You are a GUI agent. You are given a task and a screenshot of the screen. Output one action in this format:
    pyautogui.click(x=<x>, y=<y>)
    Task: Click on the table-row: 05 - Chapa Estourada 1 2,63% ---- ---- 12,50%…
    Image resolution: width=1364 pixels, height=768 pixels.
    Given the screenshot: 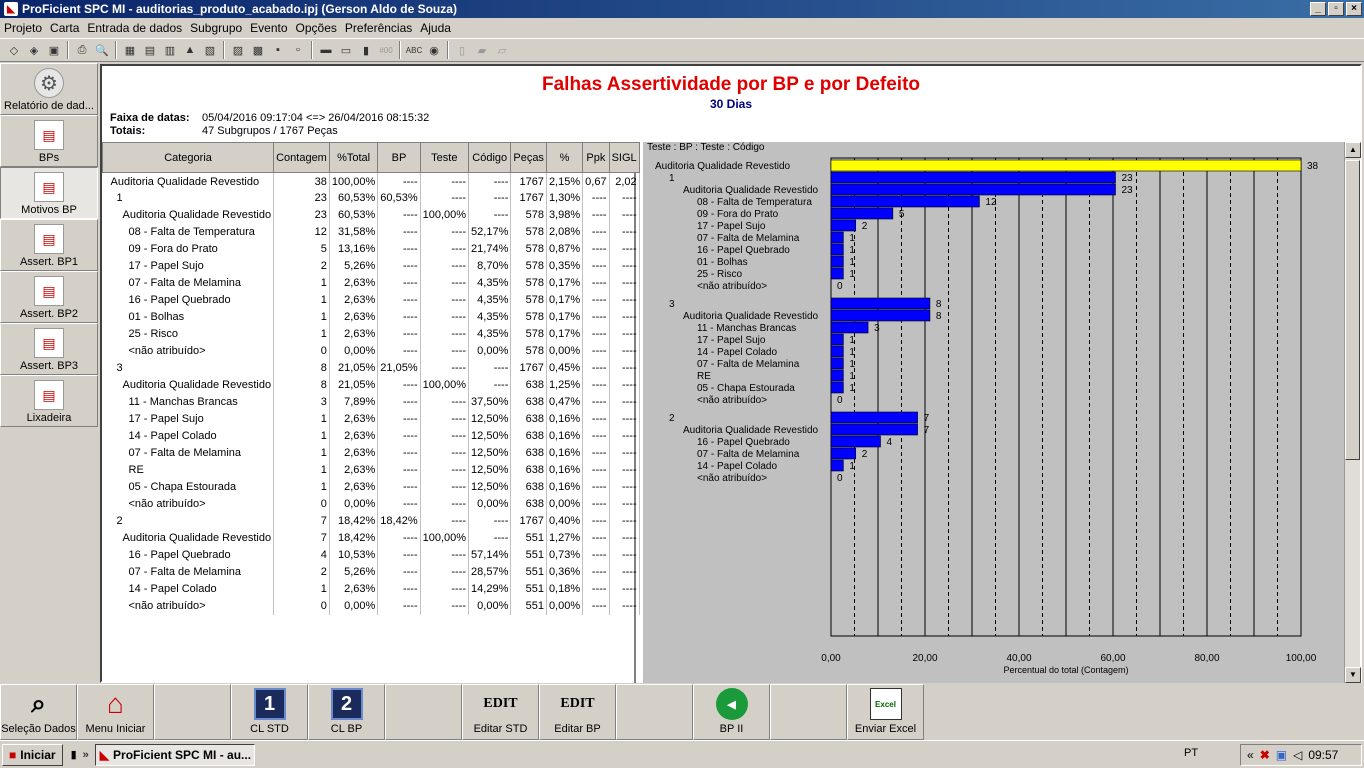 What is the action you would take?
    pyautogui.click(x=371, y=487)
    